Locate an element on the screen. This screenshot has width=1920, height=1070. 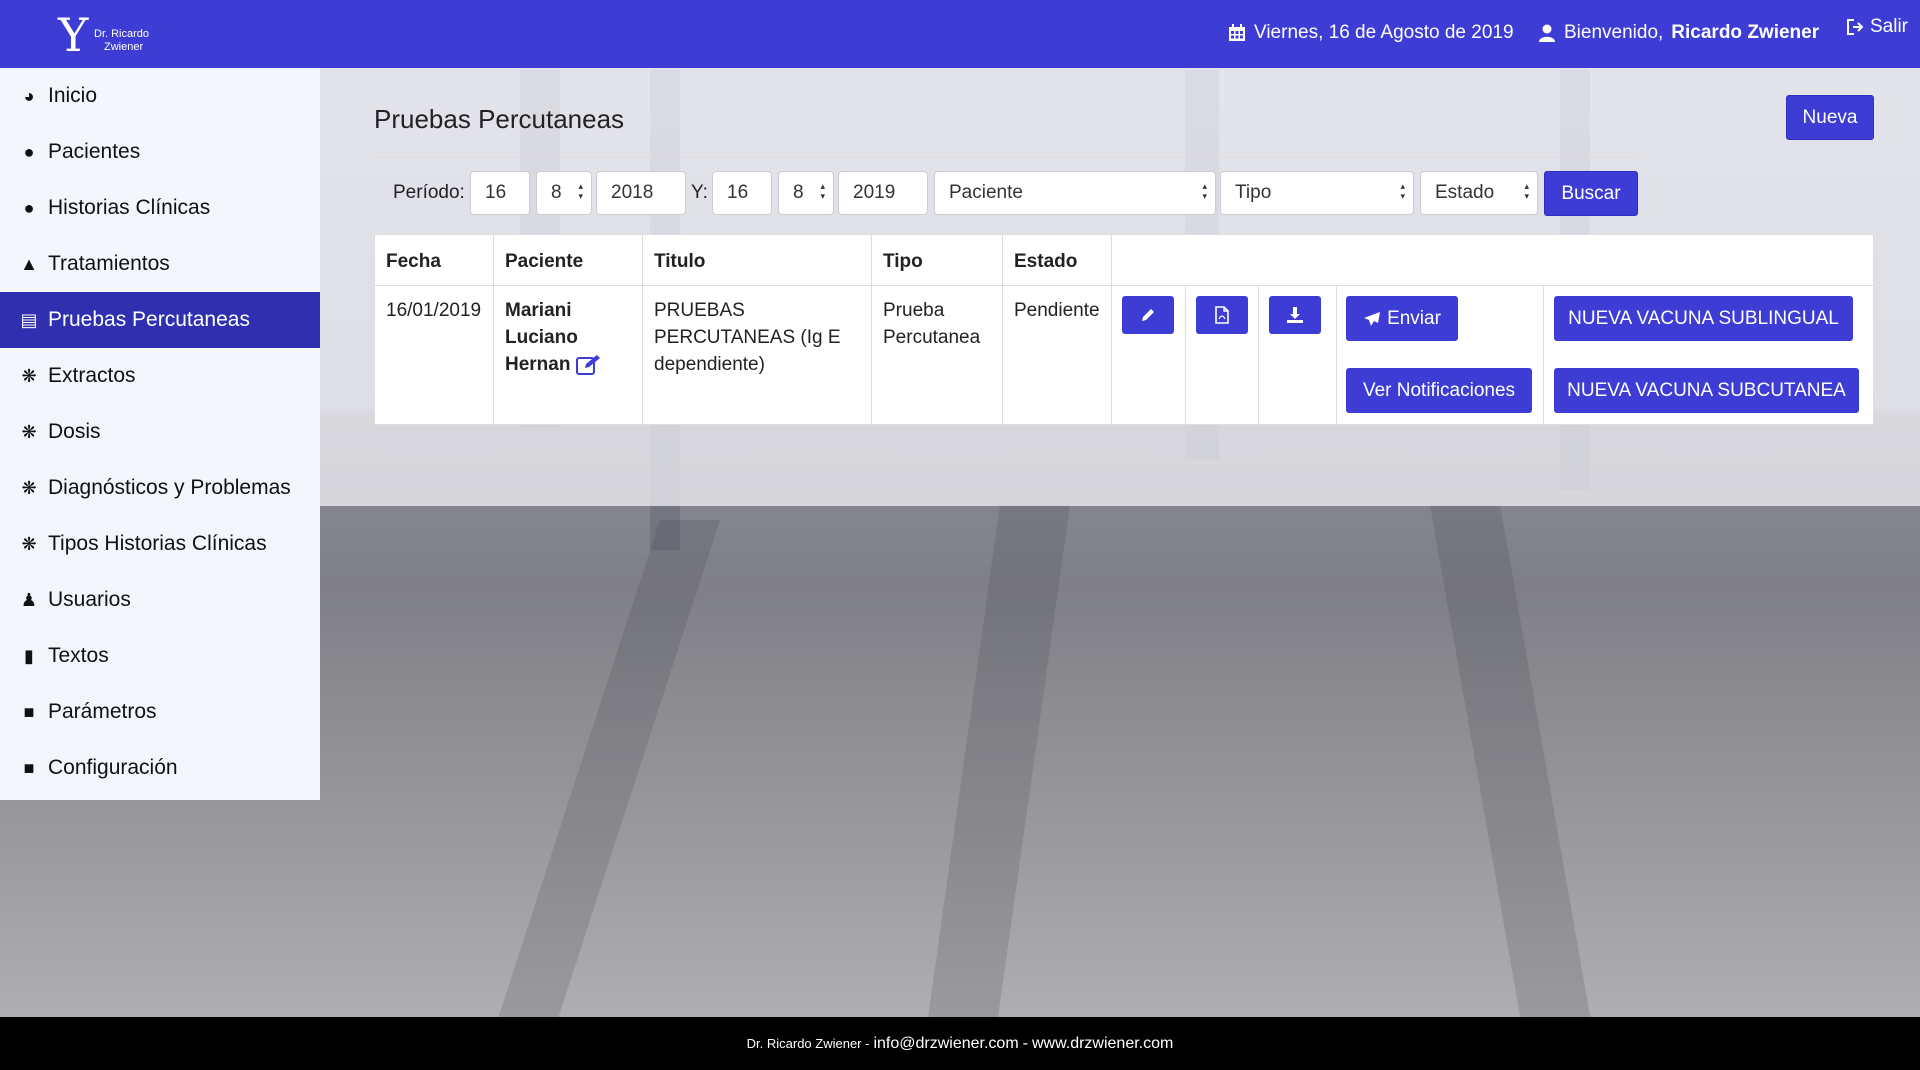
footer-website: www.drzwiener.com is located at coordinates (1102, 1044).